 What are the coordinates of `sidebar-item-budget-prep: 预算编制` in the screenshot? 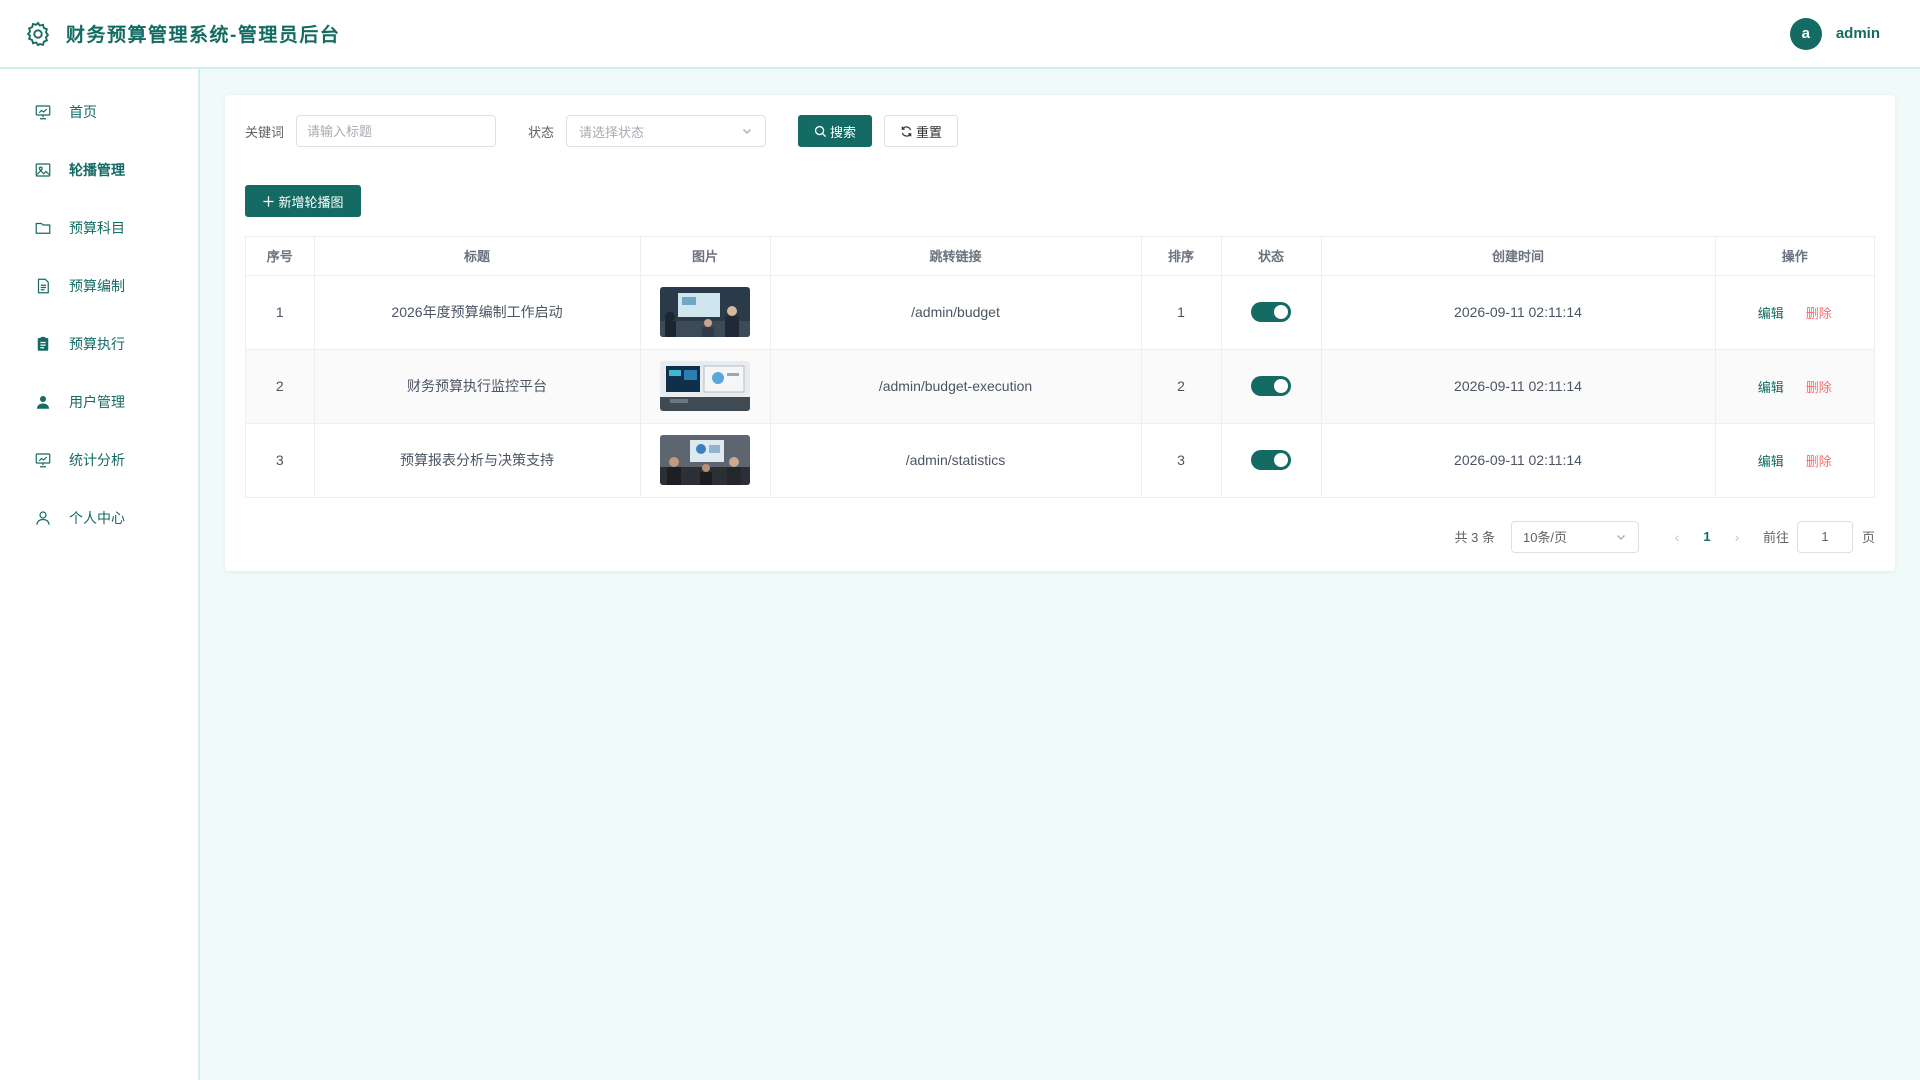 It's located at (99, 286).